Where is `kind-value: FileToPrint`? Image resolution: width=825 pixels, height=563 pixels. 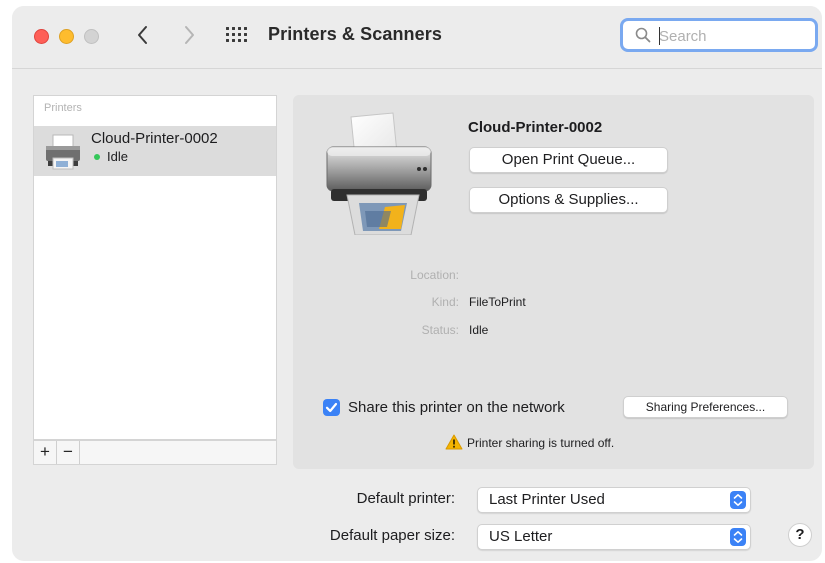
kind-value: FileToPrint is located at coordinates (497, 302).